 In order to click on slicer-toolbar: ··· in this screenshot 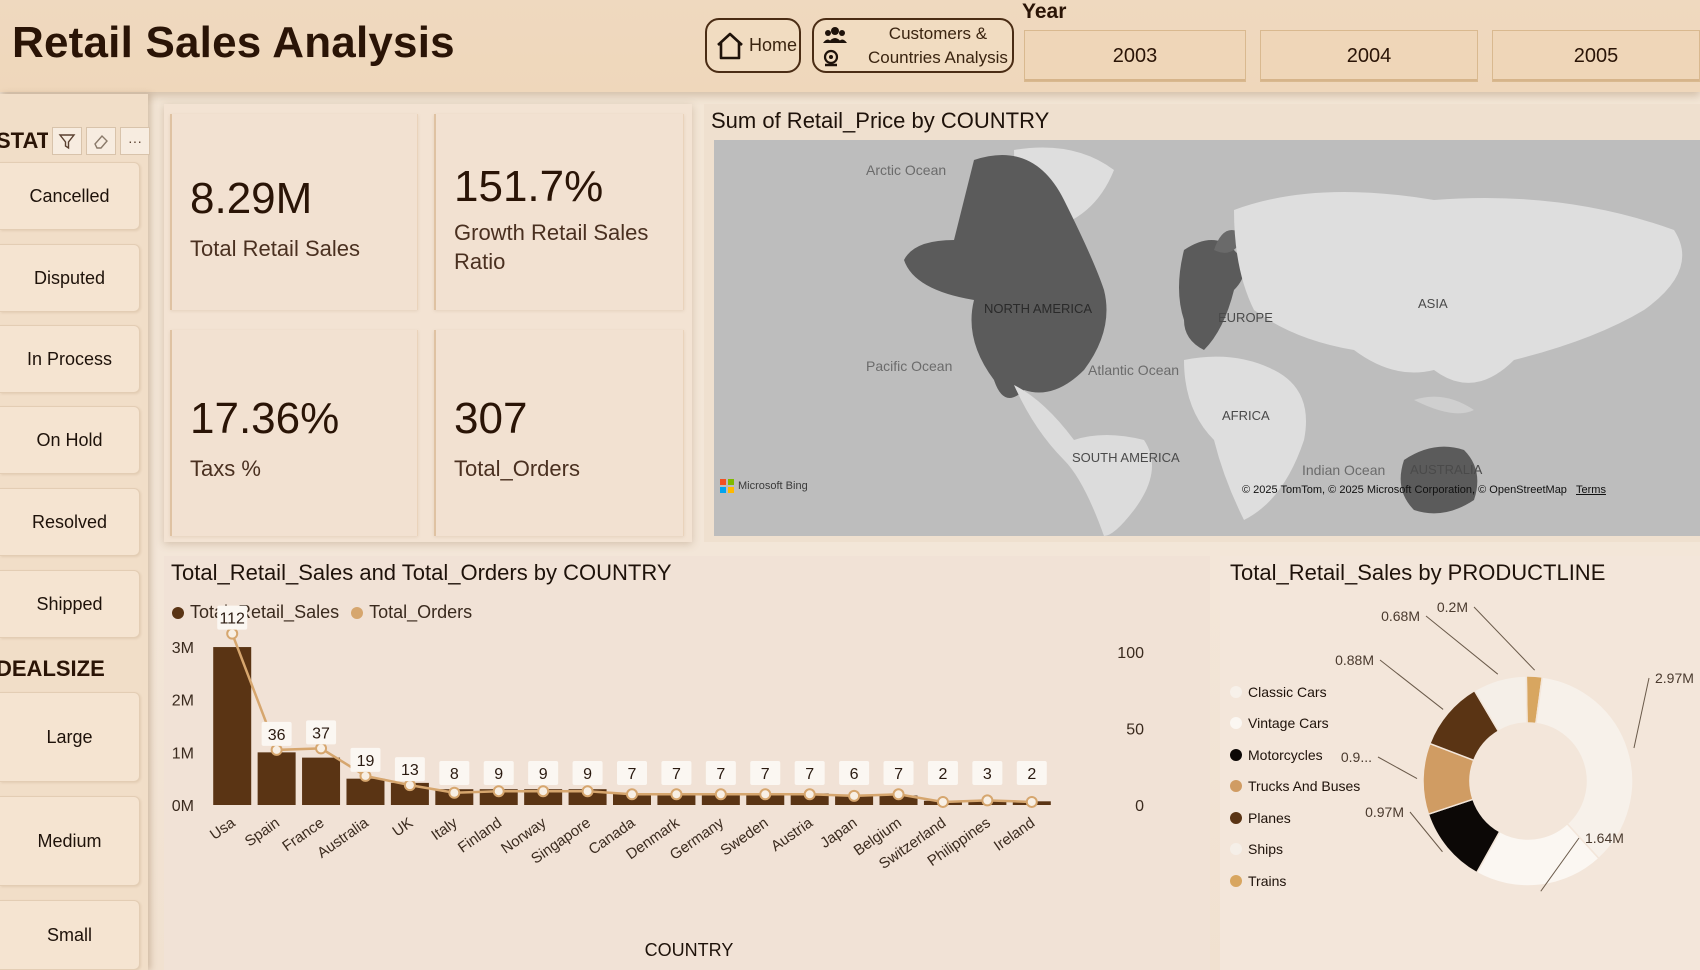, I will do `click(101, 141)`.